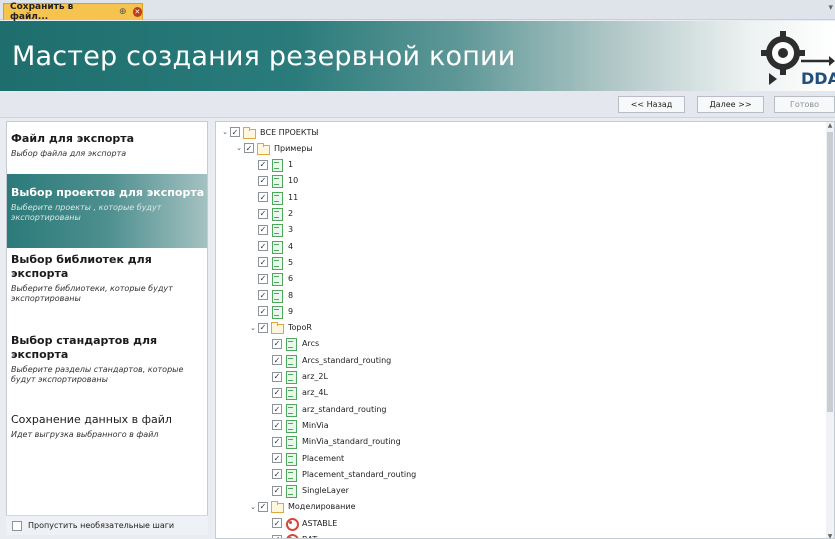 This screenshot has height=539, width=835. Describe the element at coordinates (818, 78) in the screenshot. I see `logo-text: DDA` at that location.